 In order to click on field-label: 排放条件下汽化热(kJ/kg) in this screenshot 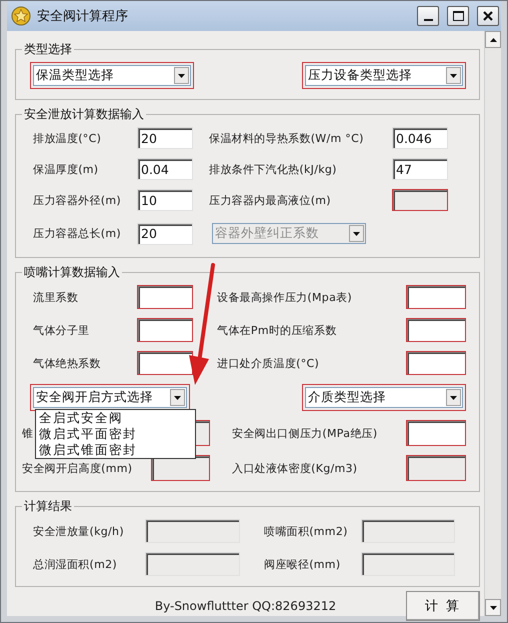, I will do `click(273, 169)`.